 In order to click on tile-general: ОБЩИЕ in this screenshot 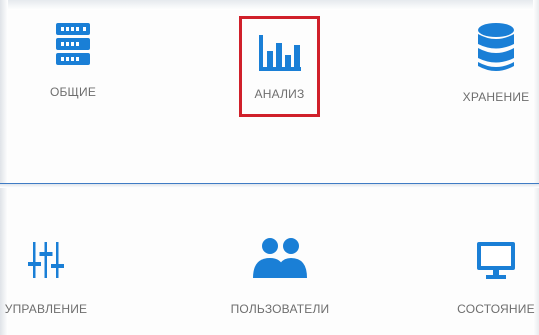, I will do `click(73, 59)`.